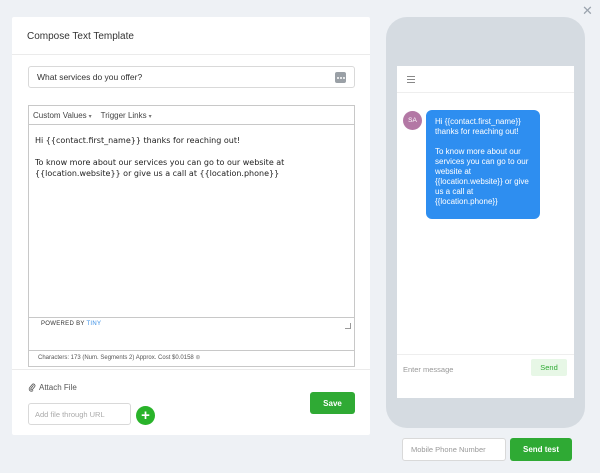 The height and width of the screenshot is (473, 600). I want to click on avatar: SA, so click(412, 120).